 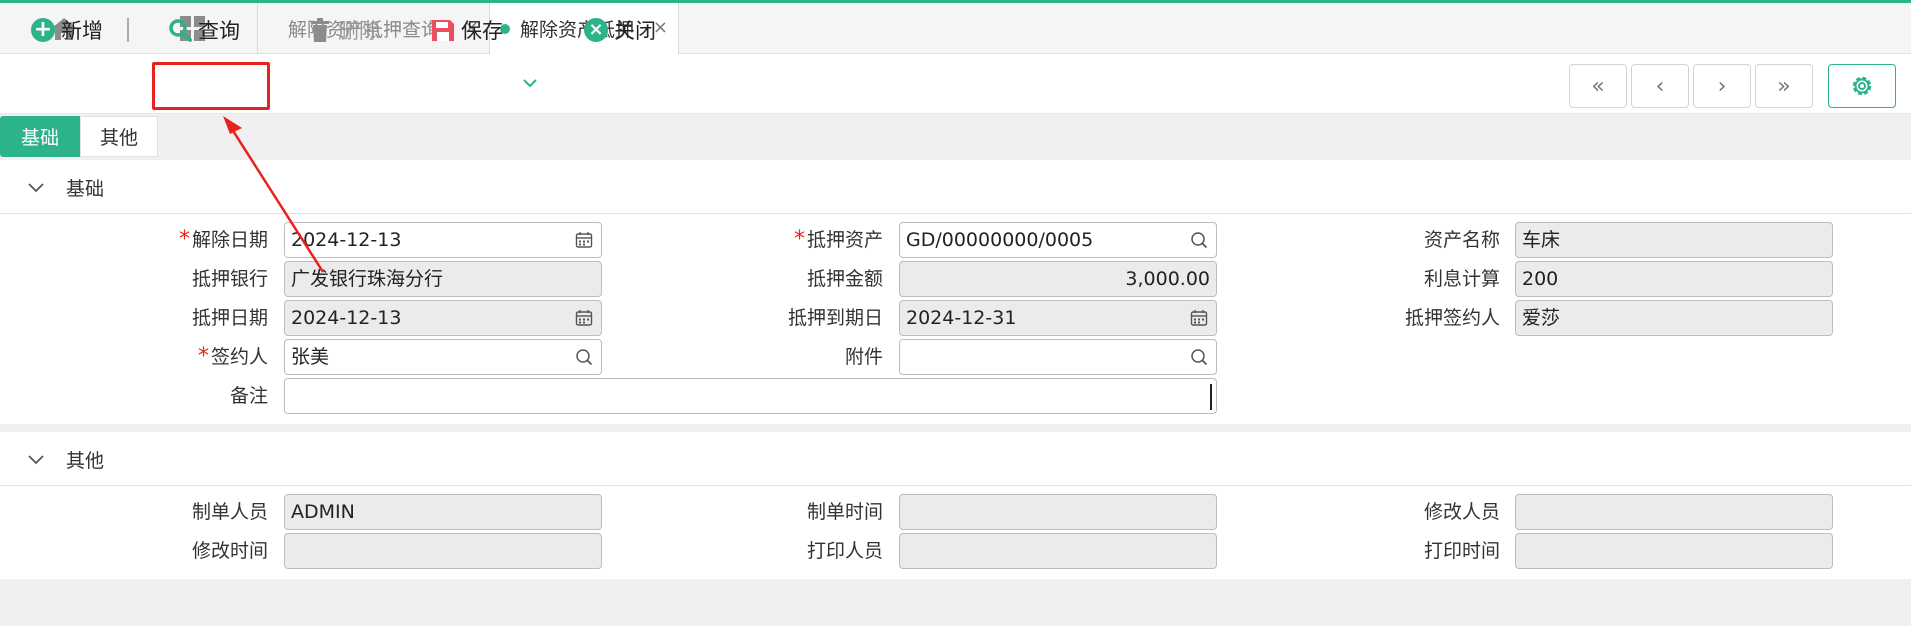 What do you see at coordinates (1674, 279) in the screenshot?
I see `interest-calc-field: 200` at bounding box center [1674, 279].